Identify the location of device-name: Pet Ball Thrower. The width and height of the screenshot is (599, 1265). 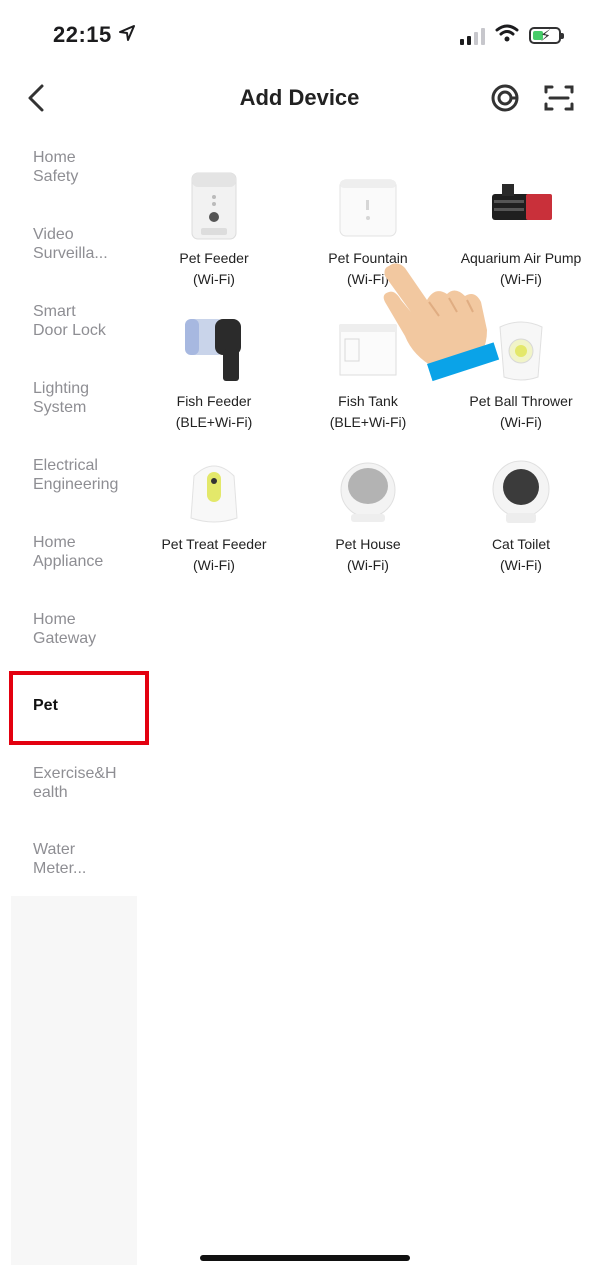
(521, 401).